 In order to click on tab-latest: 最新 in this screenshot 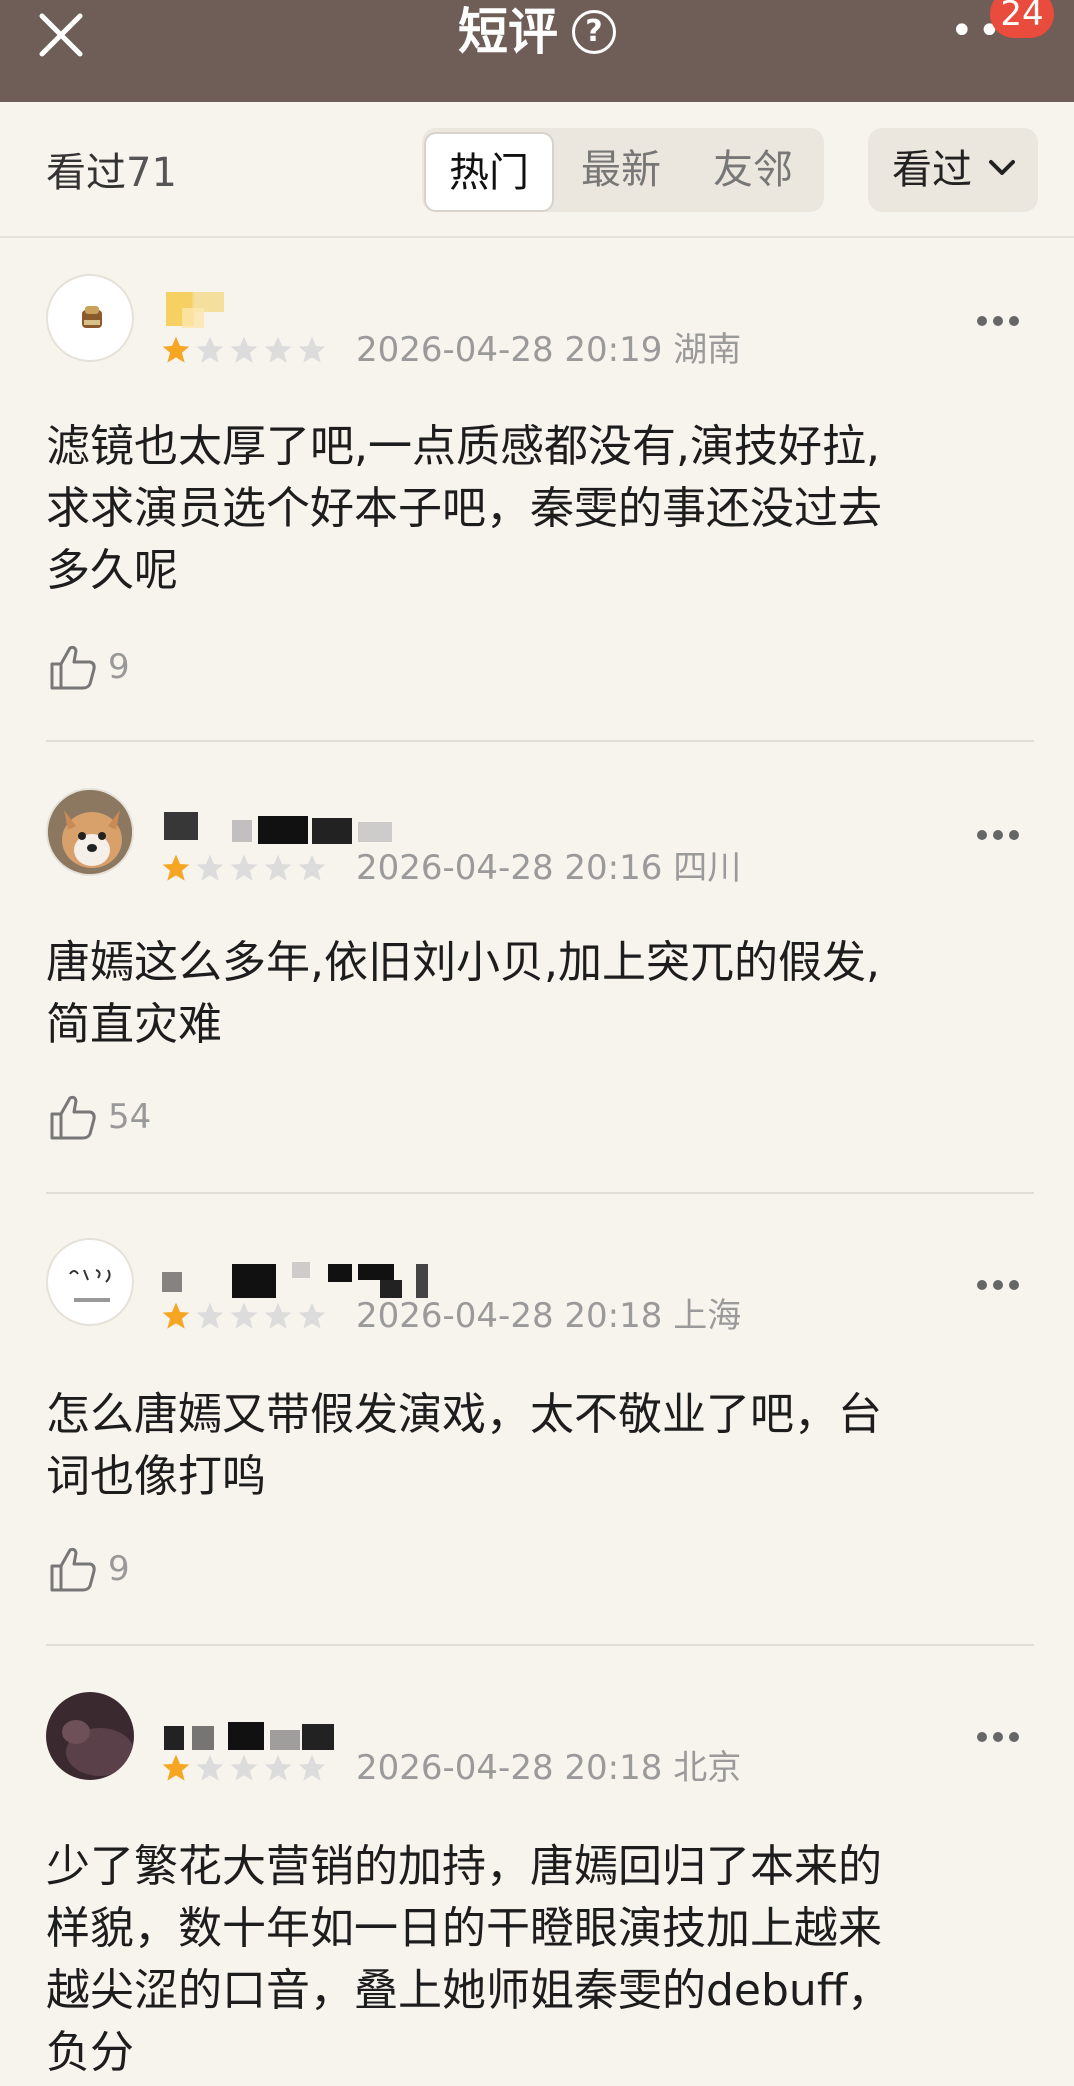, I will do `click(621, 170)`.